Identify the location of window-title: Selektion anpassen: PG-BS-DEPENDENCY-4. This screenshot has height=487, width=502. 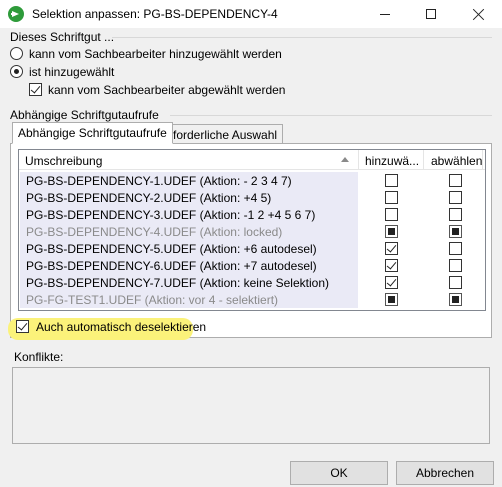
(155, 14).